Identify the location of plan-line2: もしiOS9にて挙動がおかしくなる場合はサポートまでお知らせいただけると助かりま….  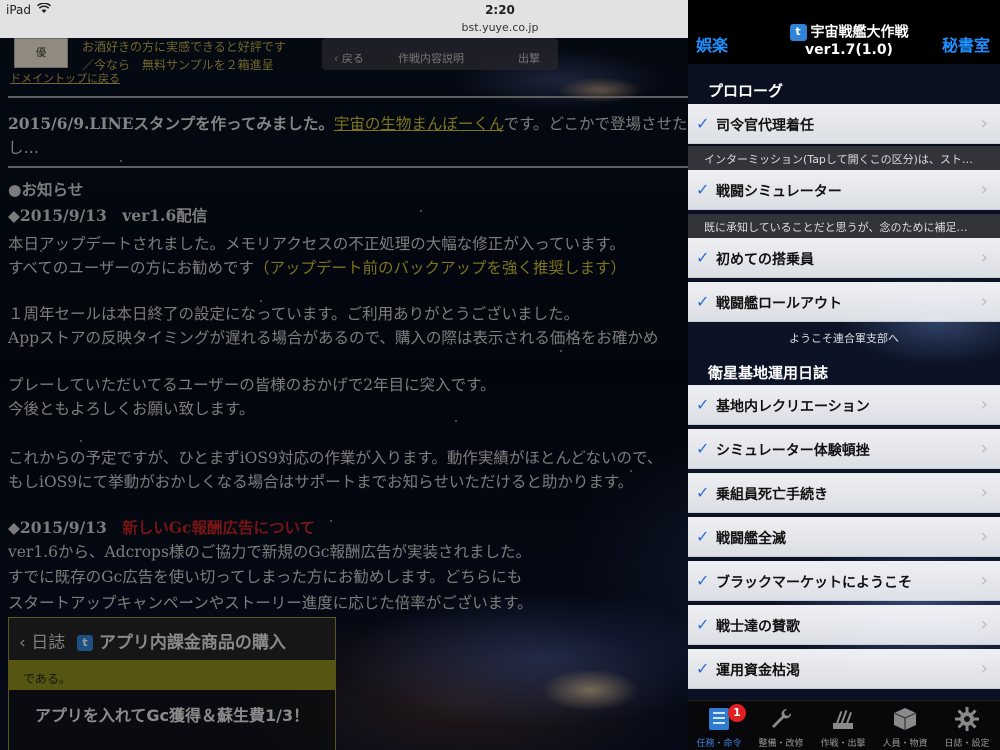
(321, 482).